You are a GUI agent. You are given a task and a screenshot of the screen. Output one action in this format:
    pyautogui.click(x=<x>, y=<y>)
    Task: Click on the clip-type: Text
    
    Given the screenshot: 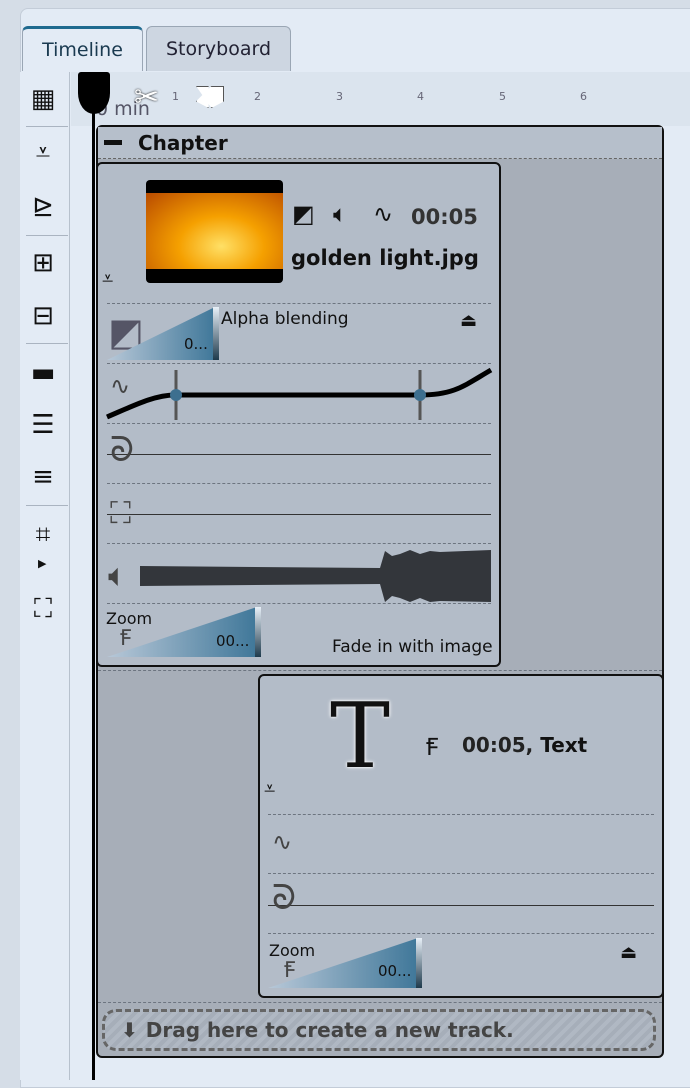 What is the action you would take?
    pyautogui.click(x=564, y=745)
    